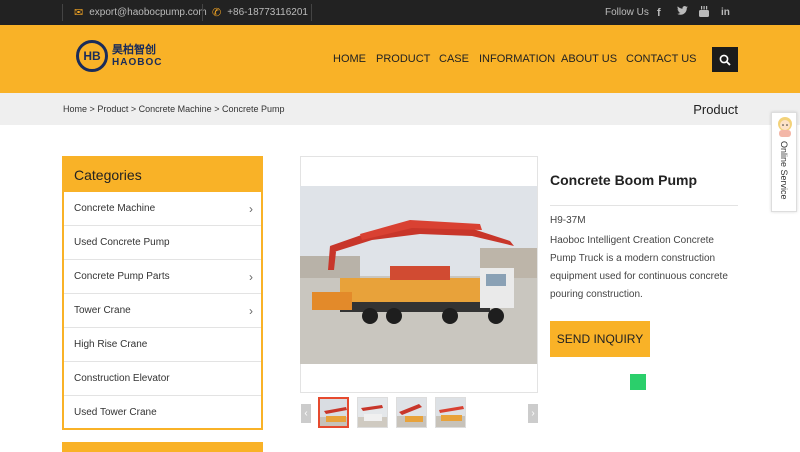 The height and width of the screenshot is (452, 800). I want to click on category-item: Used Tower Crane, so click(162, 413).